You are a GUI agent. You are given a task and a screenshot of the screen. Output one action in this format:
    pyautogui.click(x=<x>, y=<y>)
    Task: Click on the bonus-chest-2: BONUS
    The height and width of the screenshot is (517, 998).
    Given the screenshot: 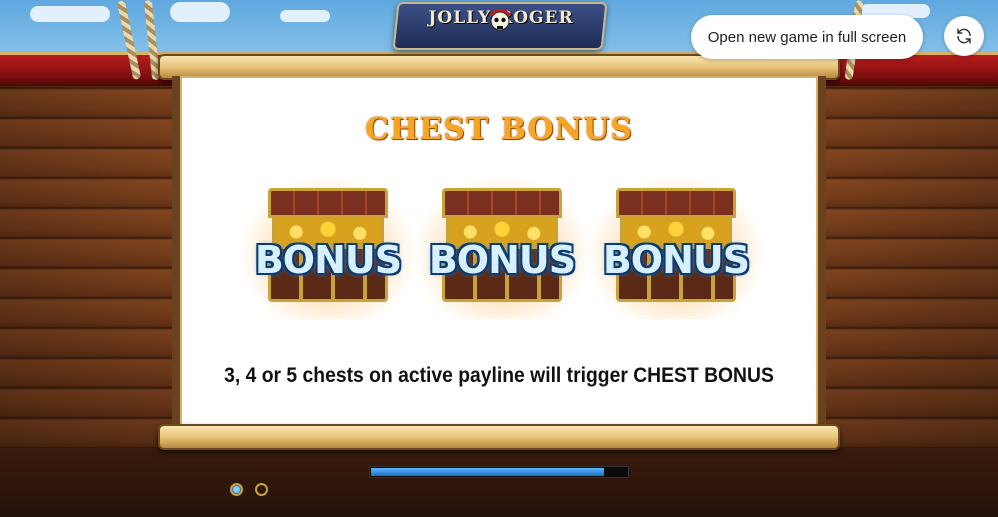 What is the action you would take?
    pyautogui.click(x=502, y=246)
    